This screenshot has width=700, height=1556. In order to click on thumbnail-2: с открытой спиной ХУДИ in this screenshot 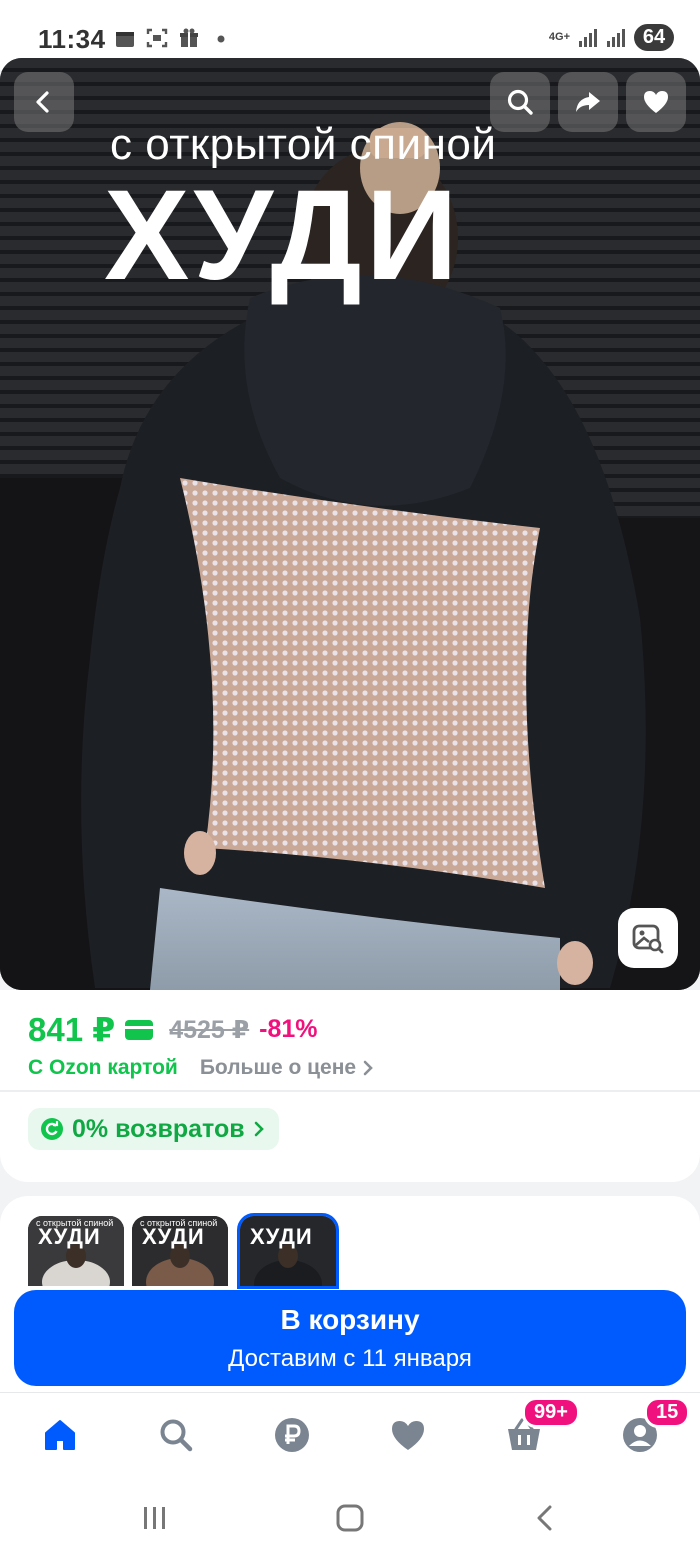, I will do `click(180, 1251)`.